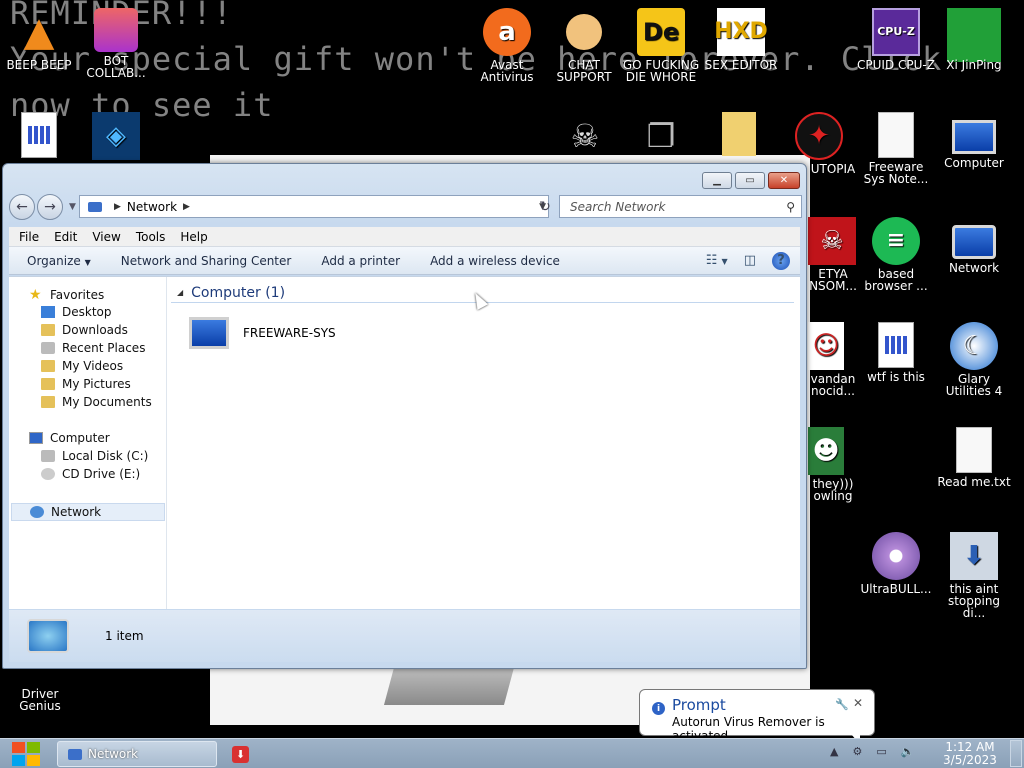 The width and height of the screenshot is (1024, 768). Describe the element at coordinates (151, 237) in the screenshot. I see `menu-tools: Tools` at that location.